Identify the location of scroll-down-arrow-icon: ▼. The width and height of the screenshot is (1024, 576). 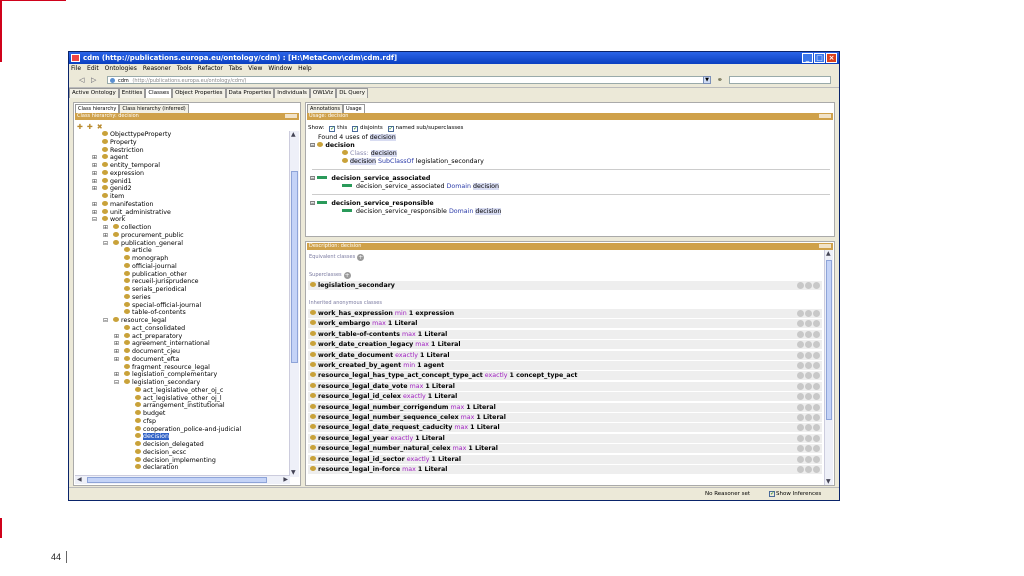
(293, 473).